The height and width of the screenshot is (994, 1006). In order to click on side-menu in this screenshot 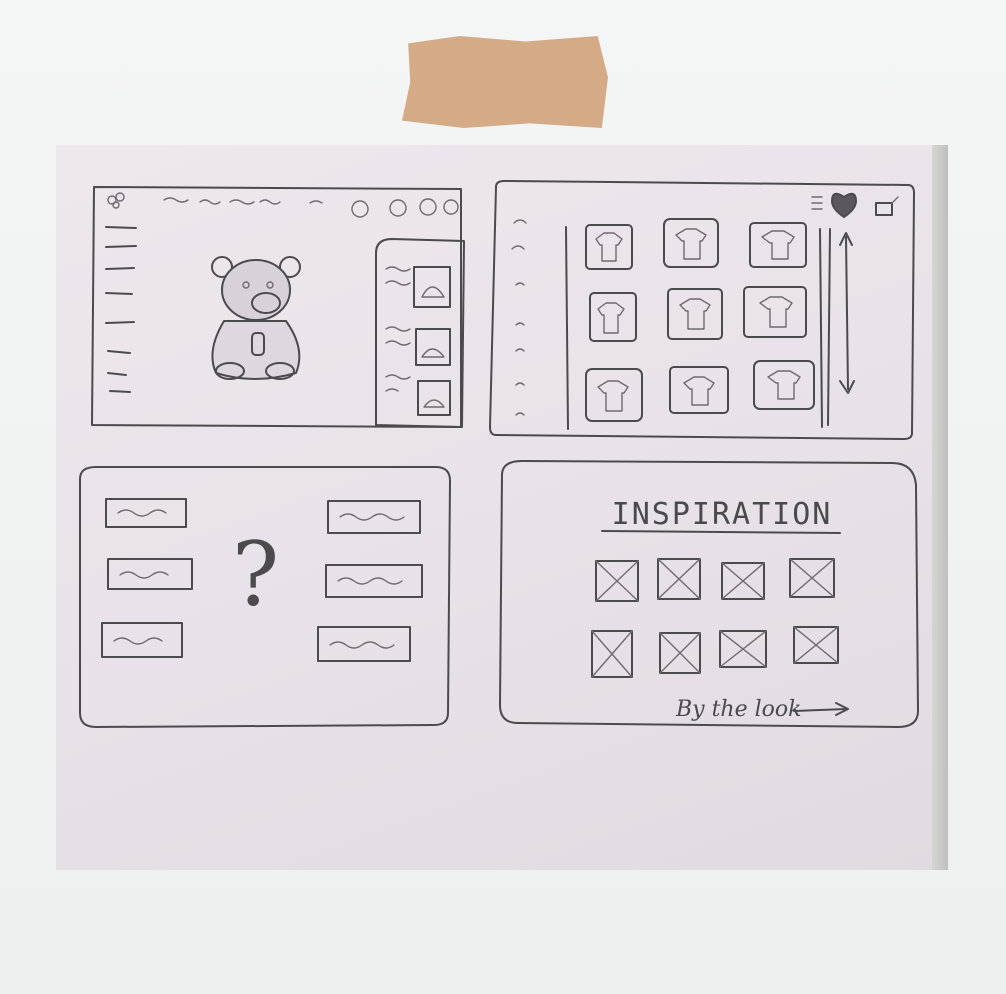, I will do `click(121, 309)`.